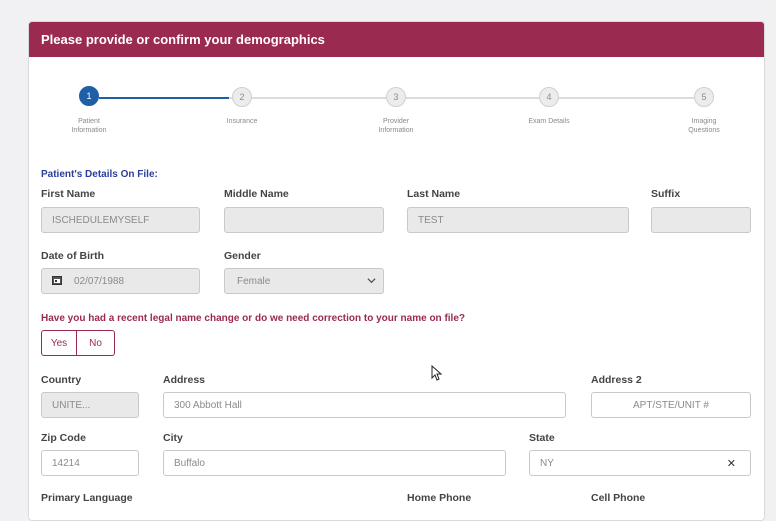  Describe the element at coordinates (184, 380) in the screenshot. I see `address-label: Address` at that location.